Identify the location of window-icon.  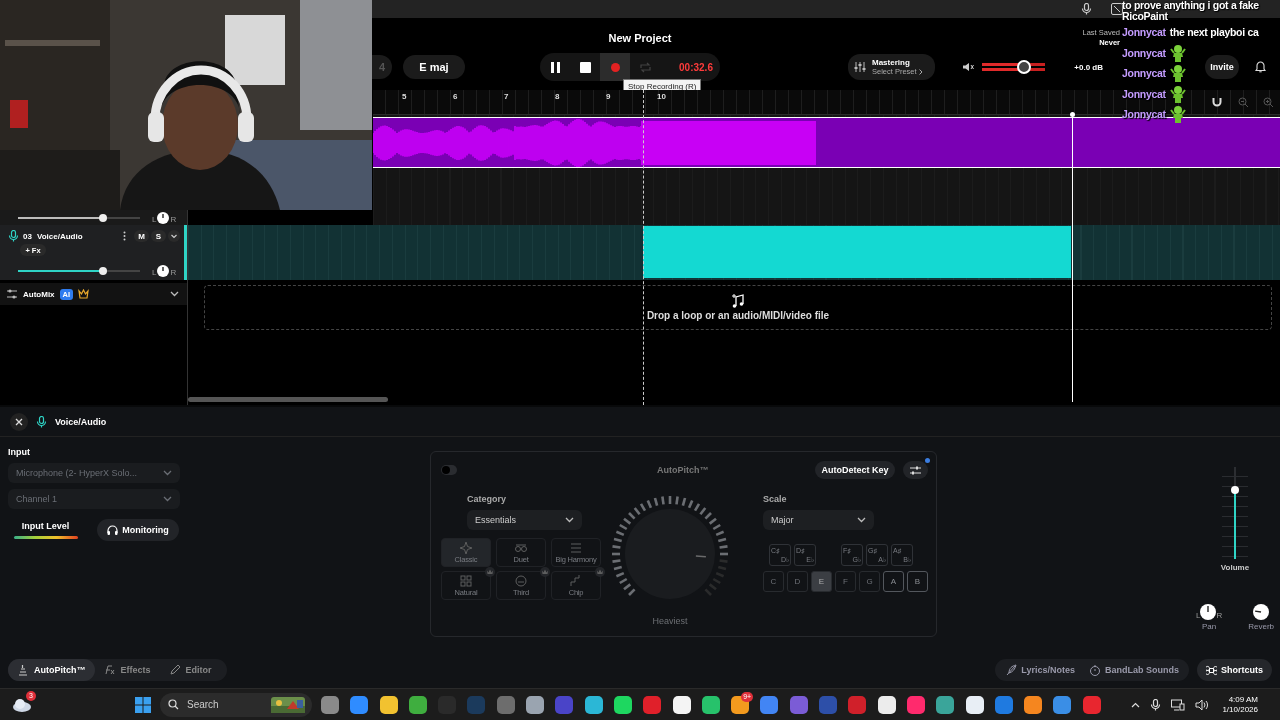
(1117, 9).